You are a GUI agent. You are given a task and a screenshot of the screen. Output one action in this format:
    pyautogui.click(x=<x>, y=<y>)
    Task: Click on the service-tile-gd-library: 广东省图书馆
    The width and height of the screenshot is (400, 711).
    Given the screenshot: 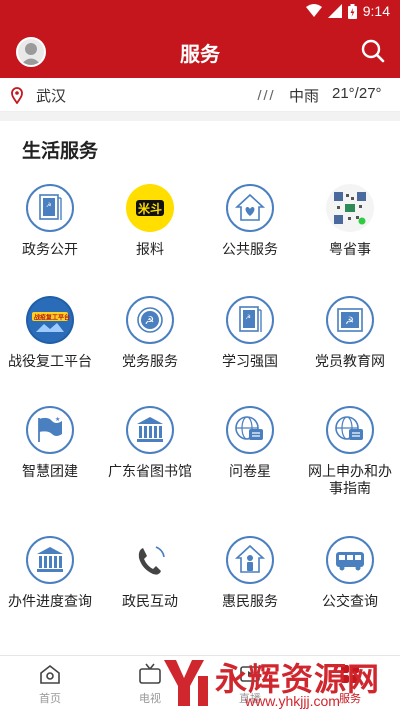 What is the action you would take?
    pyautogui.click(x=150, y=456)
    